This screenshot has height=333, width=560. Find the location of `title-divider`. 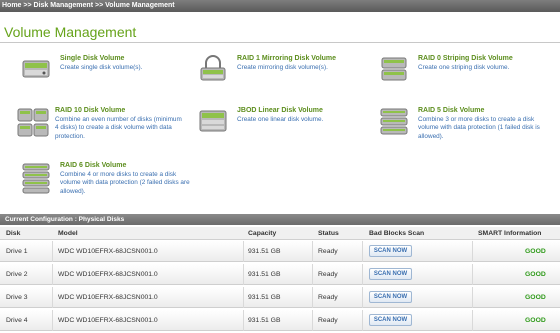

title-divider is located at coordinates (280, 42).